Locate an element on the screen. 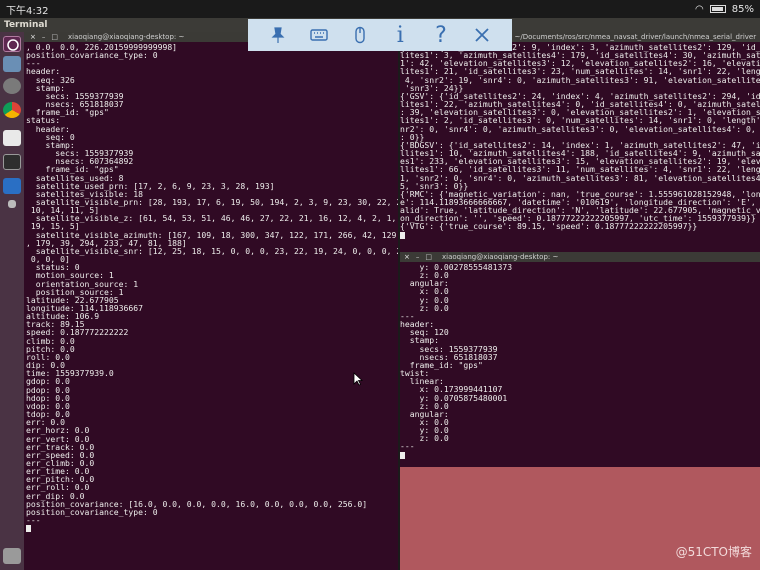 The height and width of the screenshot is (570, 760). wifi-icon: ◠ is located at coordinates (699, 9).